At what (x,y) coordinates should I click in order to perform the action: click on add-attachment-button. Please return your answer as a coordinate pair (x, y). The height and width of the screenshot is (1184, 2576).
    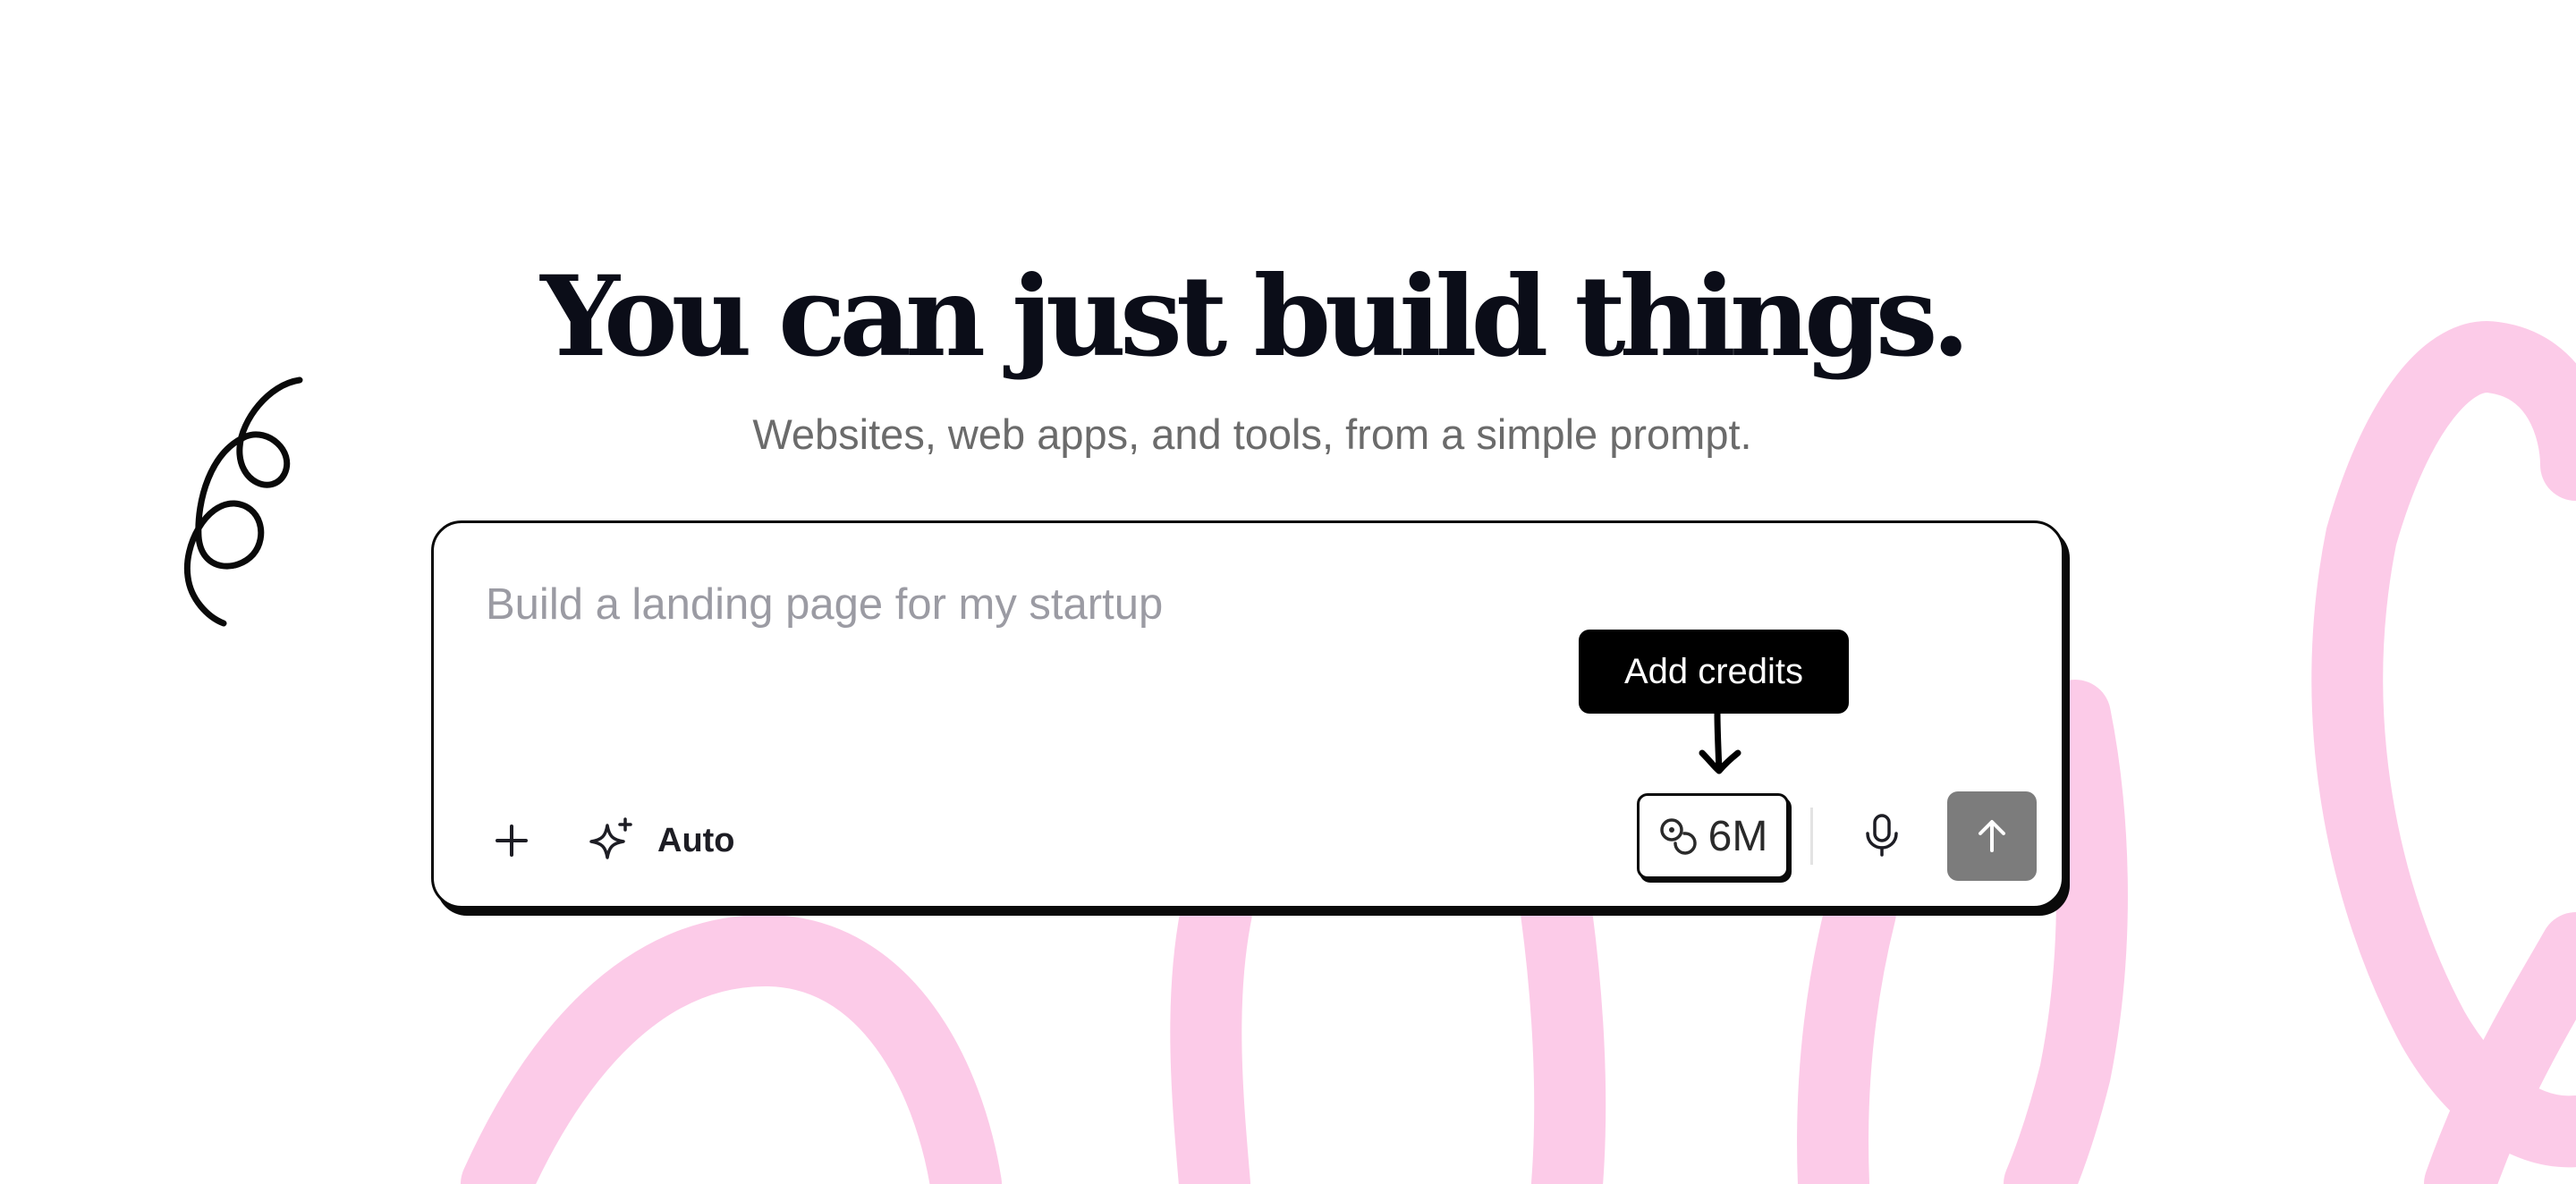
    Looking at the image, I should click on (511, 840).